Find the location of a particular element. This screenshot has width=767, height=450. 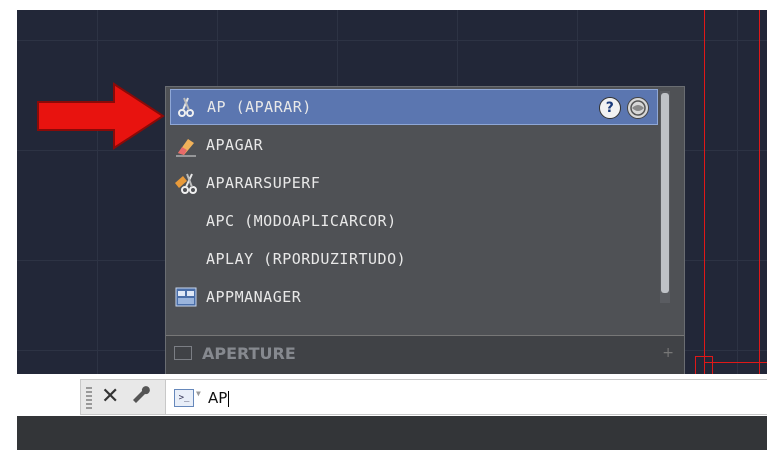

red-arrow-icon is located at coordinates (101, 116).